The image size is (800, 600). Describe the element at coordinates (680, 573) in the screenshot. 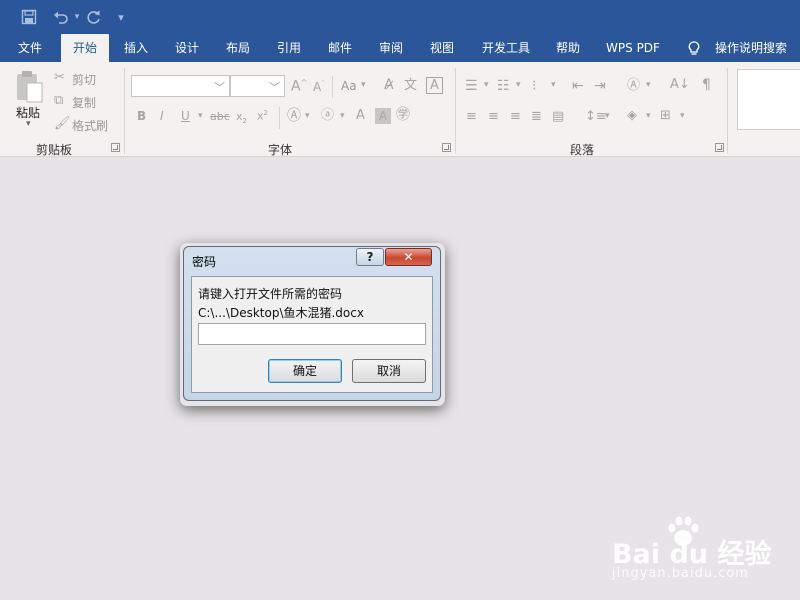

I see `watermark-url: jingyan.baidu.com` at that location.